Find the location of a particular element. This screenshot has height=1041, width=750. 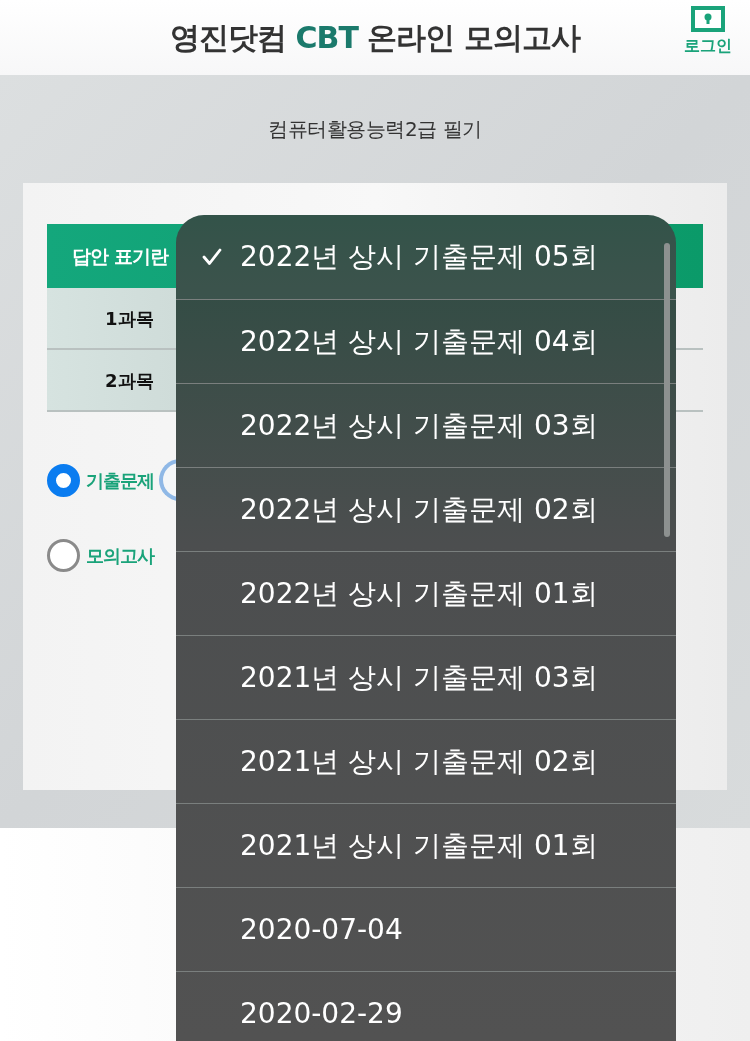

dropdown-option: 2020-02-29 is located at coordinates (426, 1006).